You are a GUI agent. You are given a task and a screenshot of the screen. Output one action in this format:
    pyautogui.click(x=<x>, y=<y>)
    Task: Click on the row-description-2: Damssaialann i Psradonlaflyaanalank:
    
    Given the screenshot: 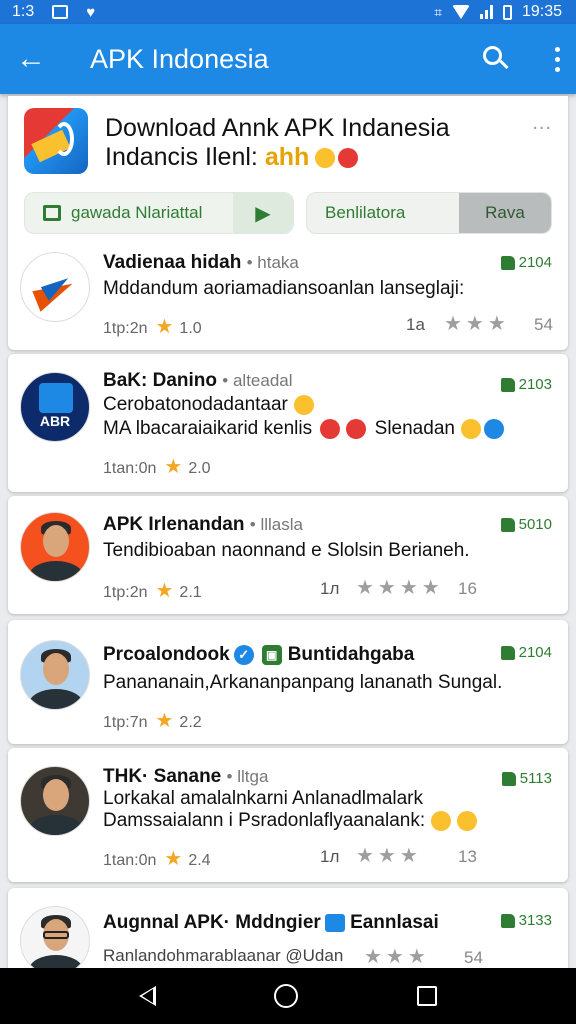 What is the action you would take?
    pyautogui.click(x=290, y=821)
    